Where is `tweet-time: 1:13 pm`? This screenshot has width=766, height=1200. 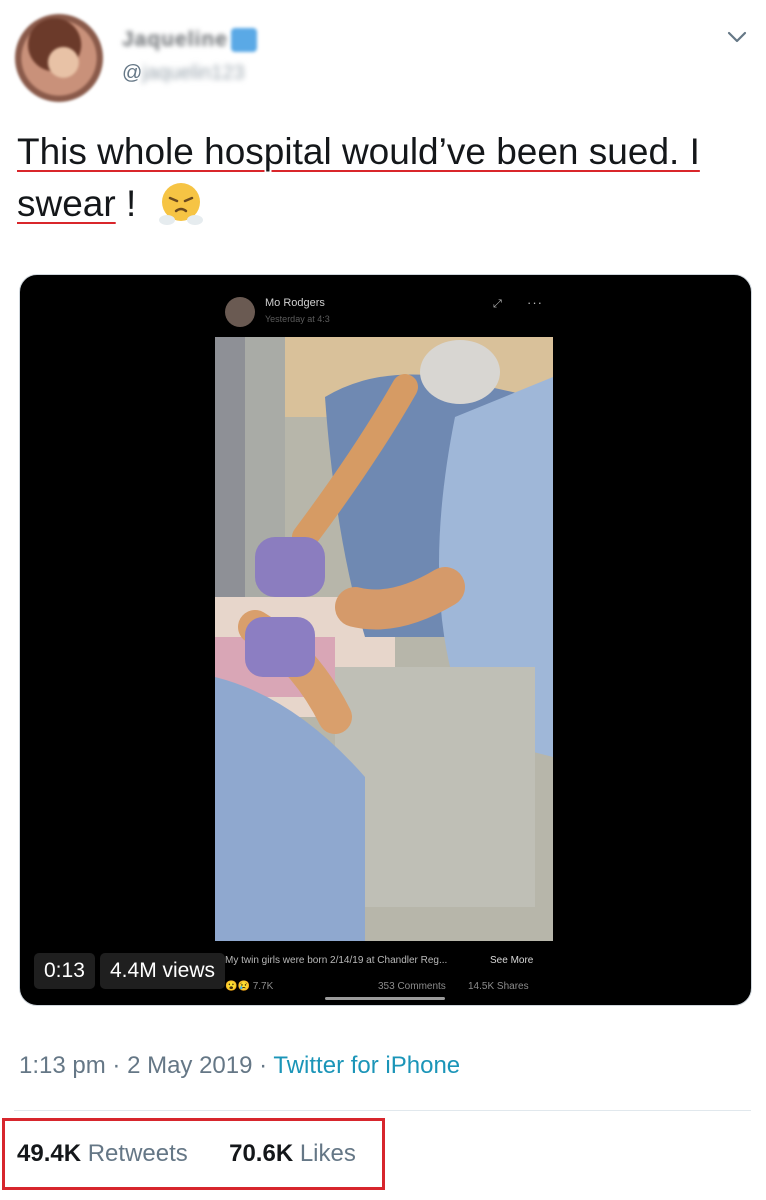
tweet-time: 1:13 pm is located at coordinates (62, 1065).